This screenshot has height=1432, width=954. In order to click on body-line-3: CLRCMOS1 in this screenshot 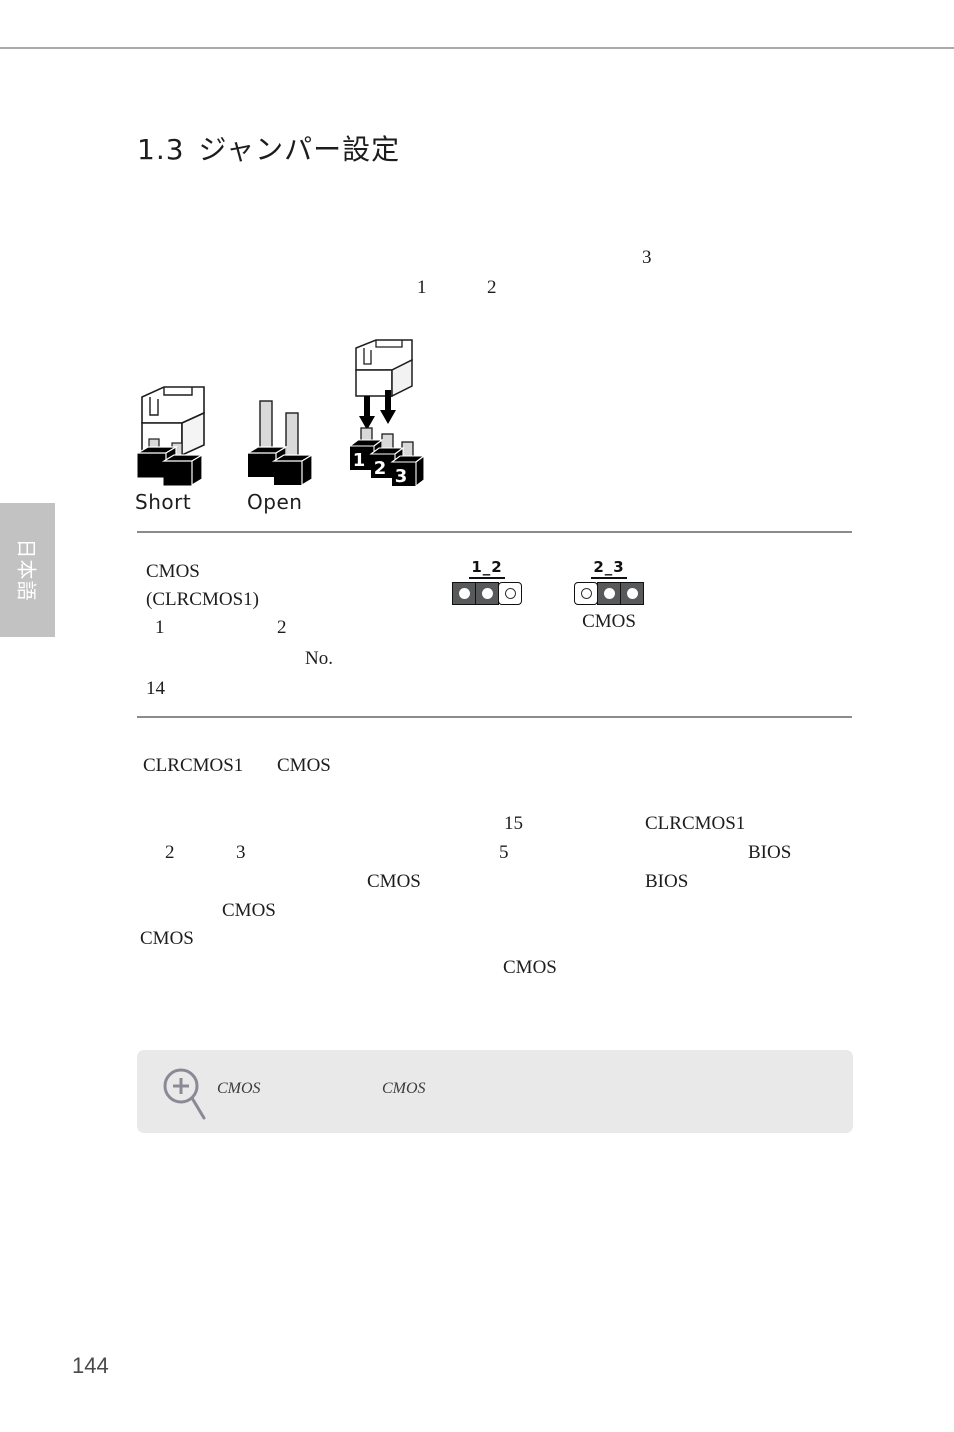, I will do `click(695, 823)`.